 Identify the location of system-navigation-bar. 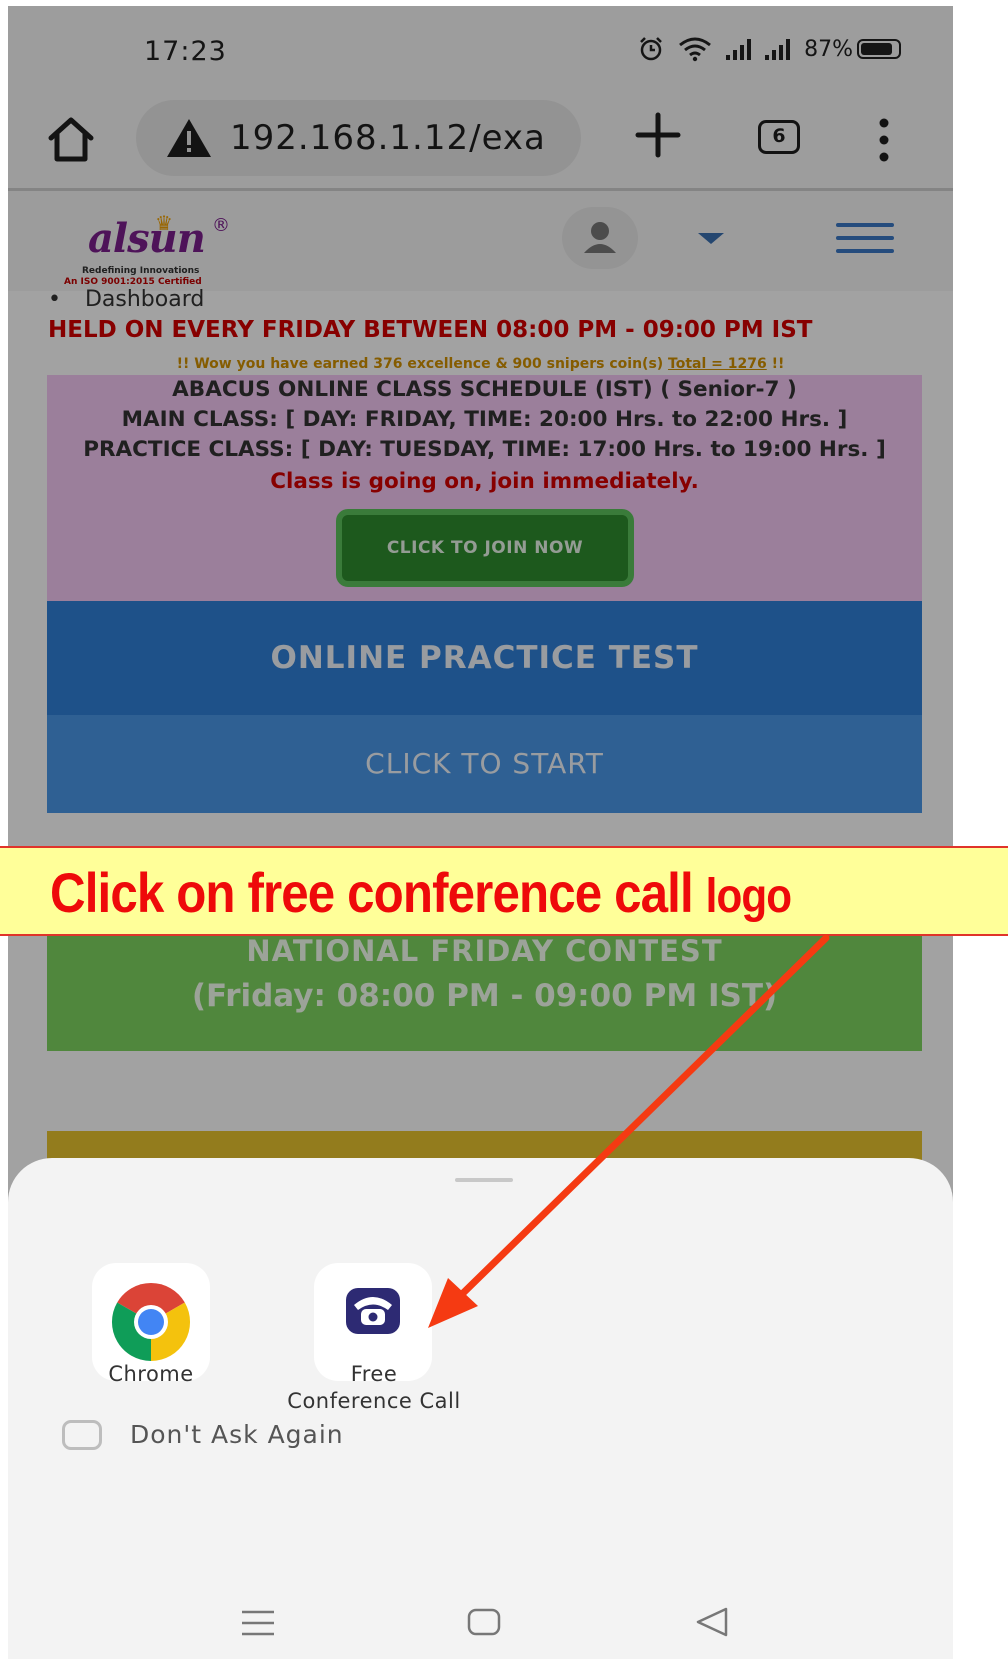
(480, 1629).